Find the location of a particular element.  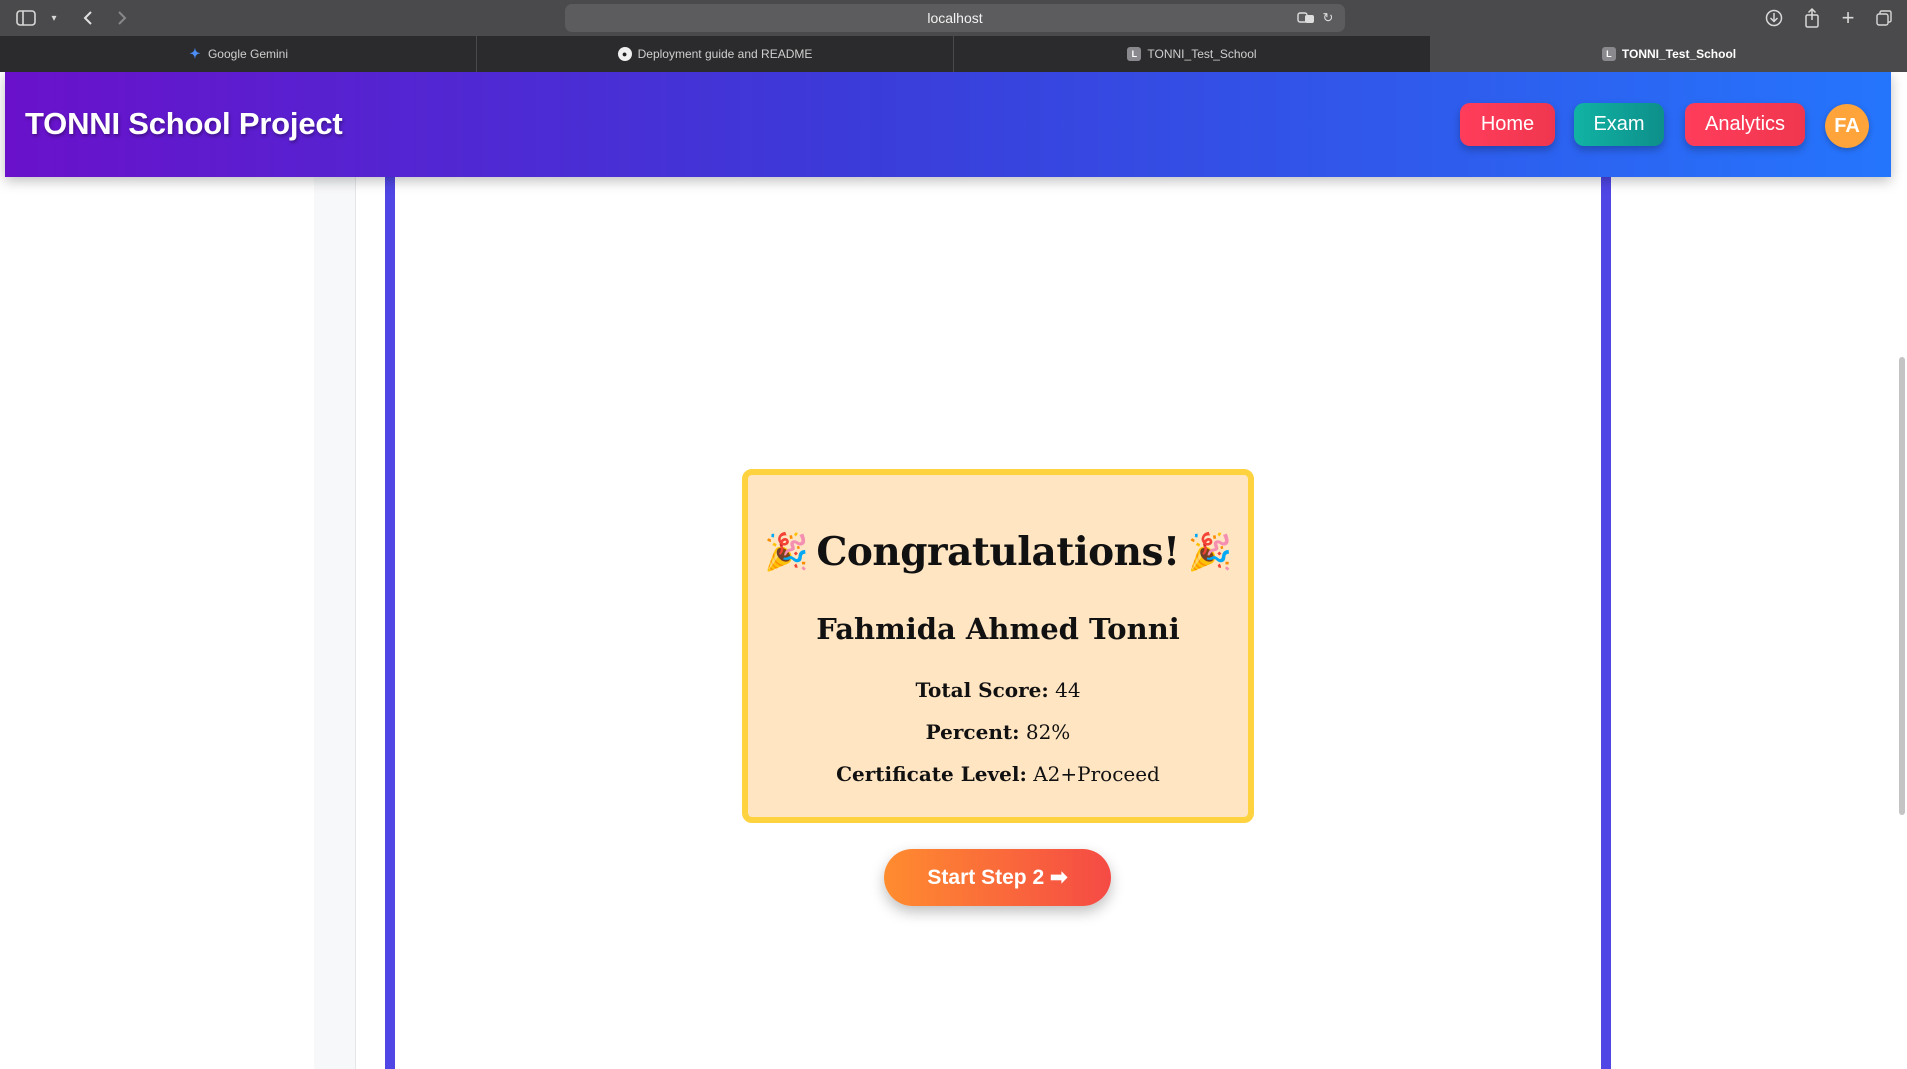

tab-label: Google Gemini is located at coordinates (248, 54).